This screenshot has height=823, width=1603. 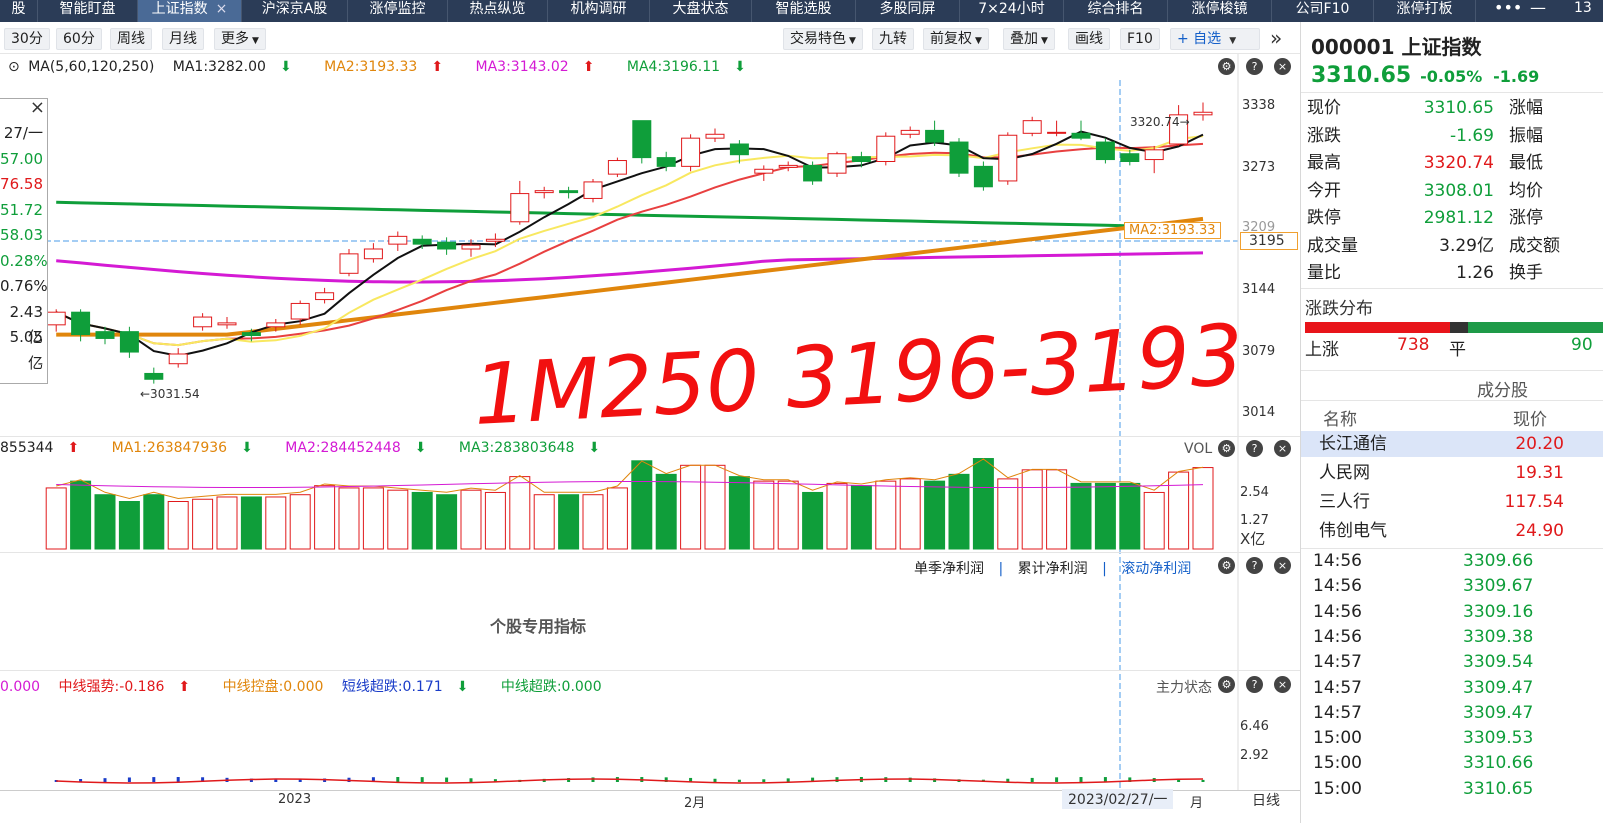 I want to click on vol-current-text: 855344, so click(x=27, y=448).